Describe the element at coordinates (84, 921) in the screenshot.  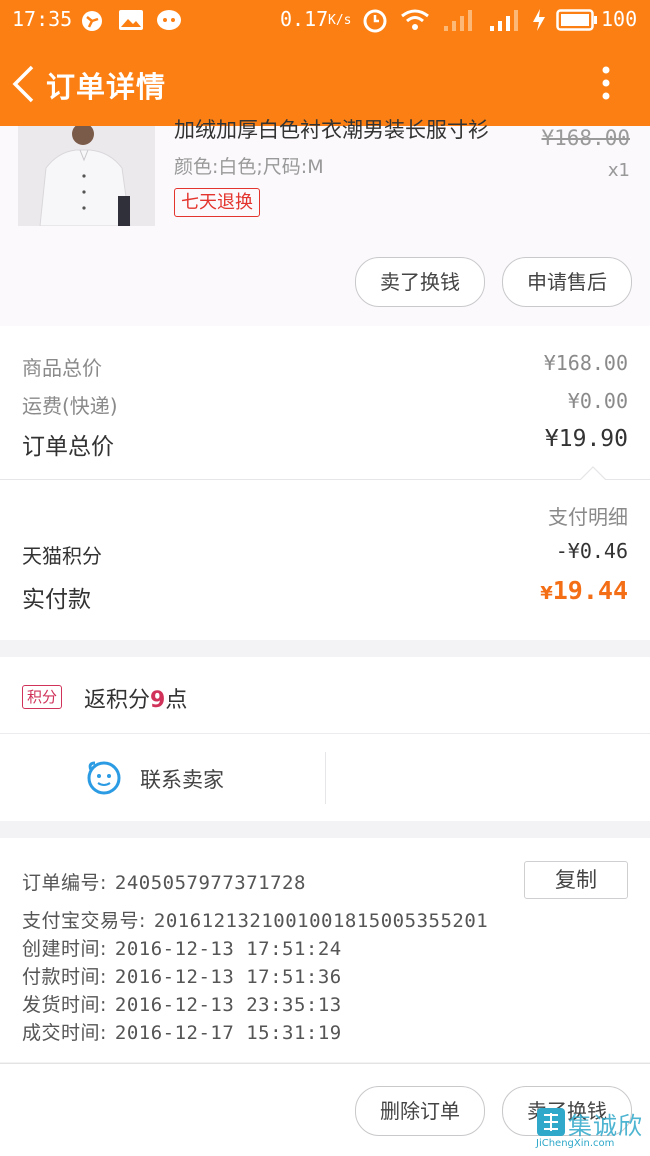
I see `alipay-trade-label: 支付宝交易号:` at that location.